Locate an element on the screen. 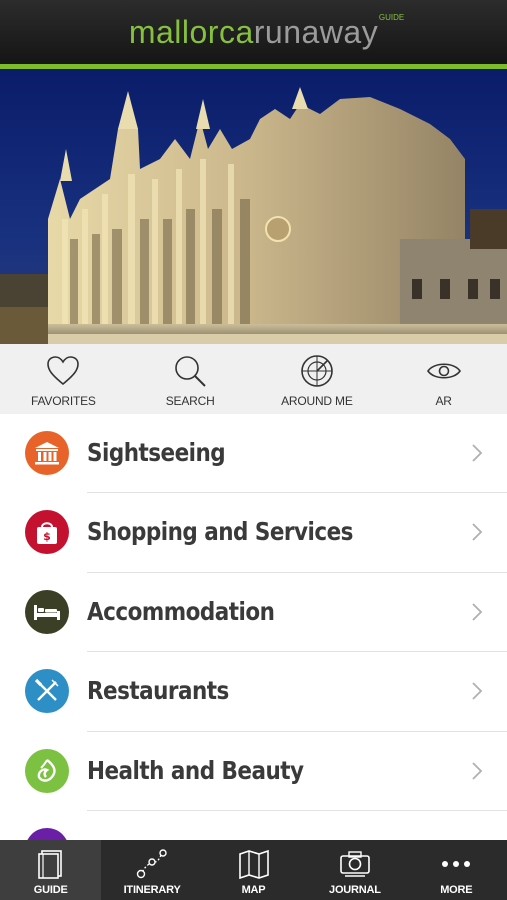  bottom-tab-bar: GUIDE ITINERARY MAP JOURNAL MORE is located at coordinates (253, 870).